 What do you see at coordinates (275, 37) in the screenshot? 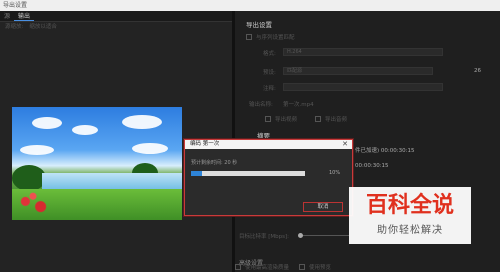
I see `match-sequence-label: 与序列设置匹配` at bounding box center [275, 37].